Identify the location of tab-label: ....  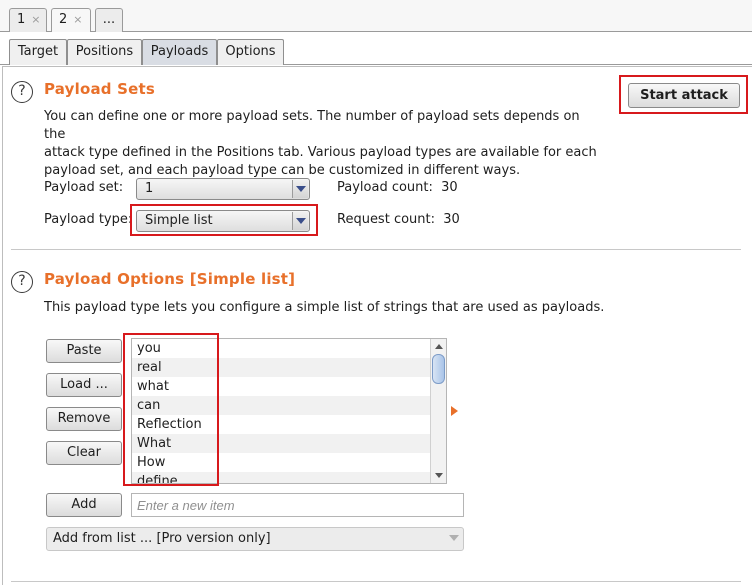
(109, 19).